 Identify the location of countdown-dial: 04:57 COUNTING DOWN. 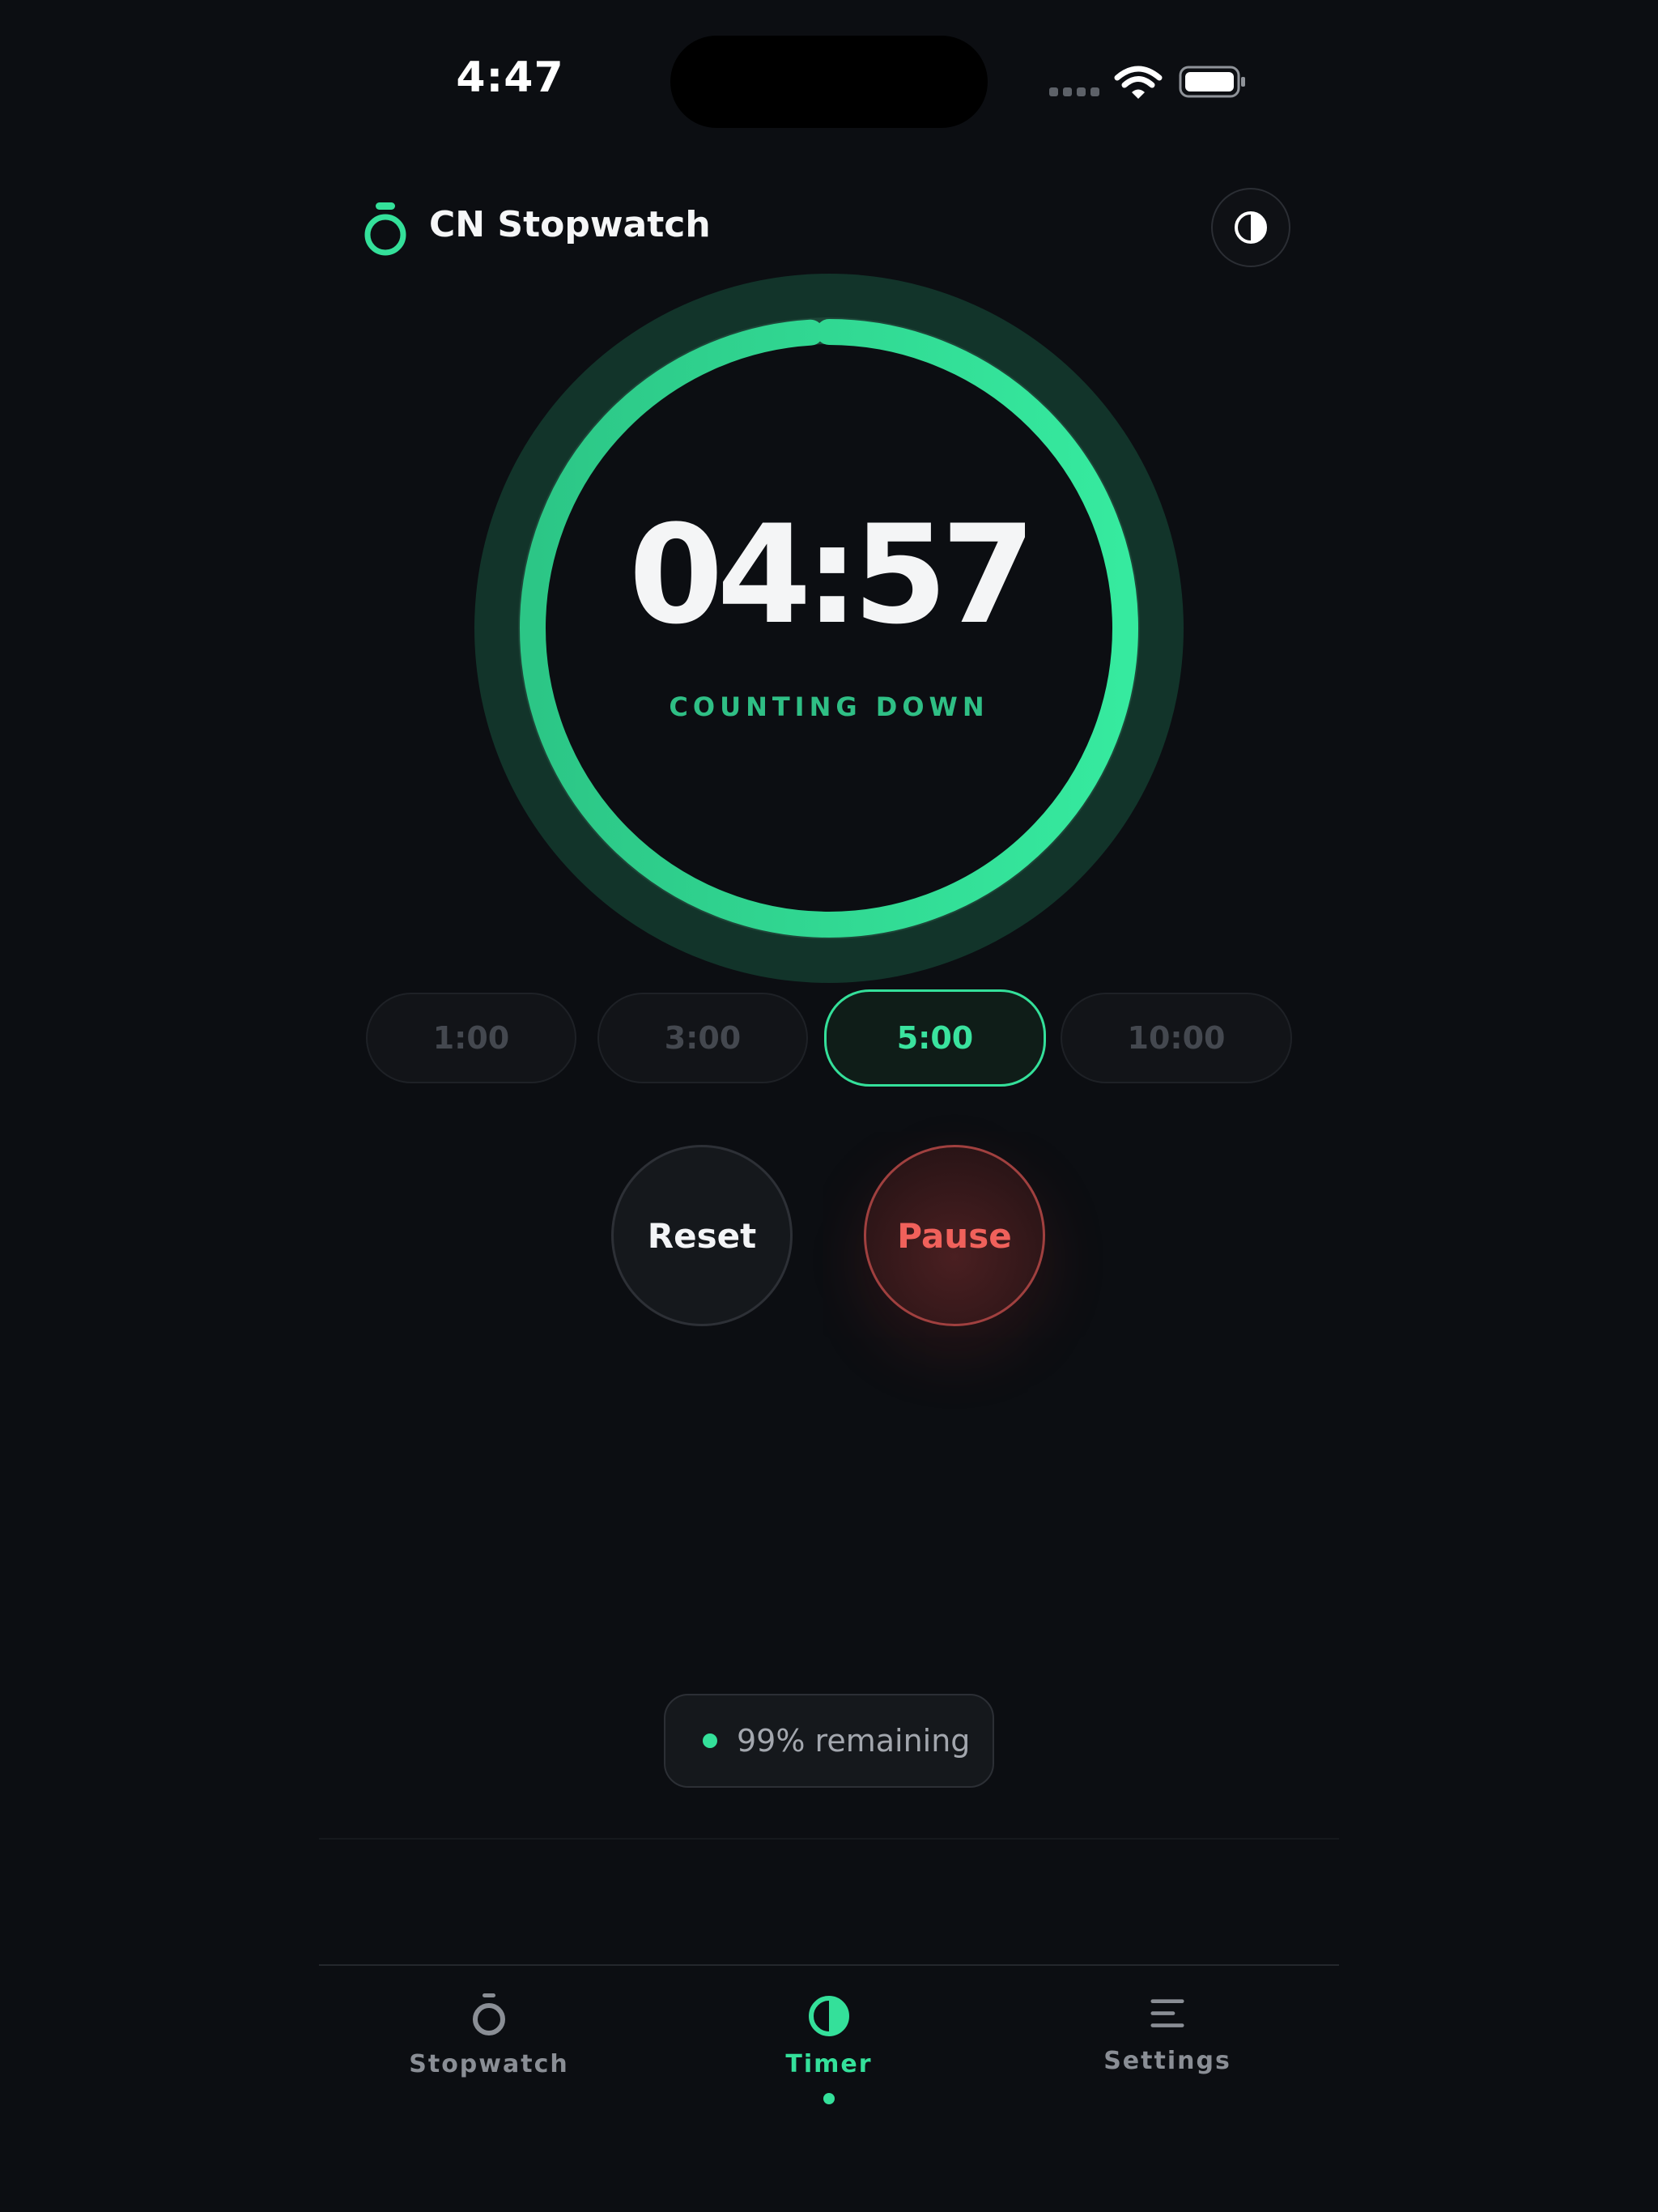
(829, 628).